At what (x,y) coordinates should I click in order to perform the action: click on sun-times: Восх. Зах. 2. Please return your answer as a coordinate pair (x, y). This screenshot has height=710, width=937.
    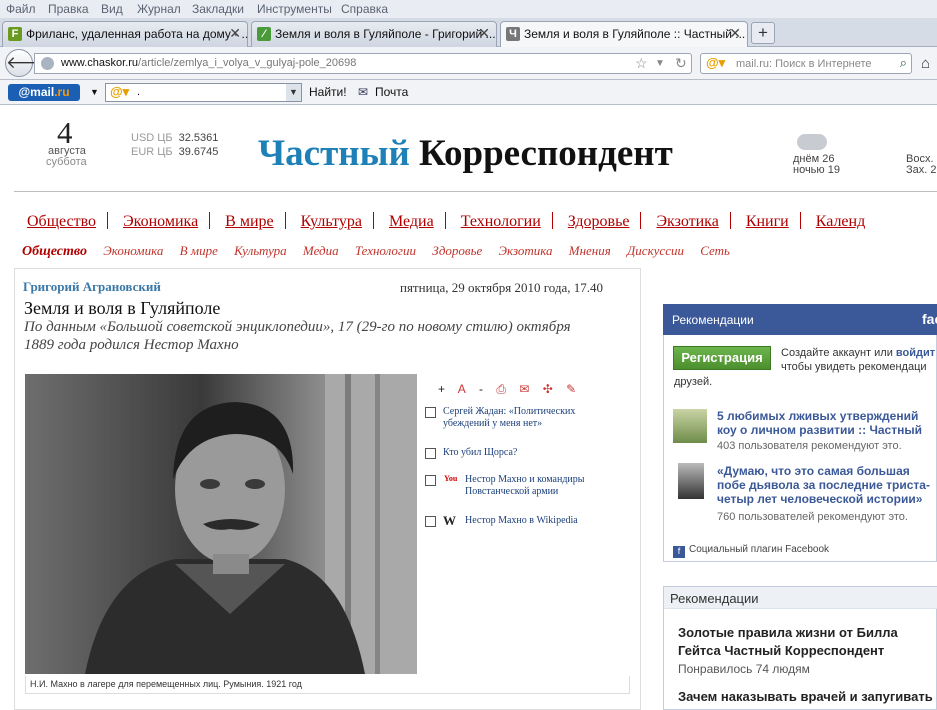
    Looking at the image, I should click on (921, 165).